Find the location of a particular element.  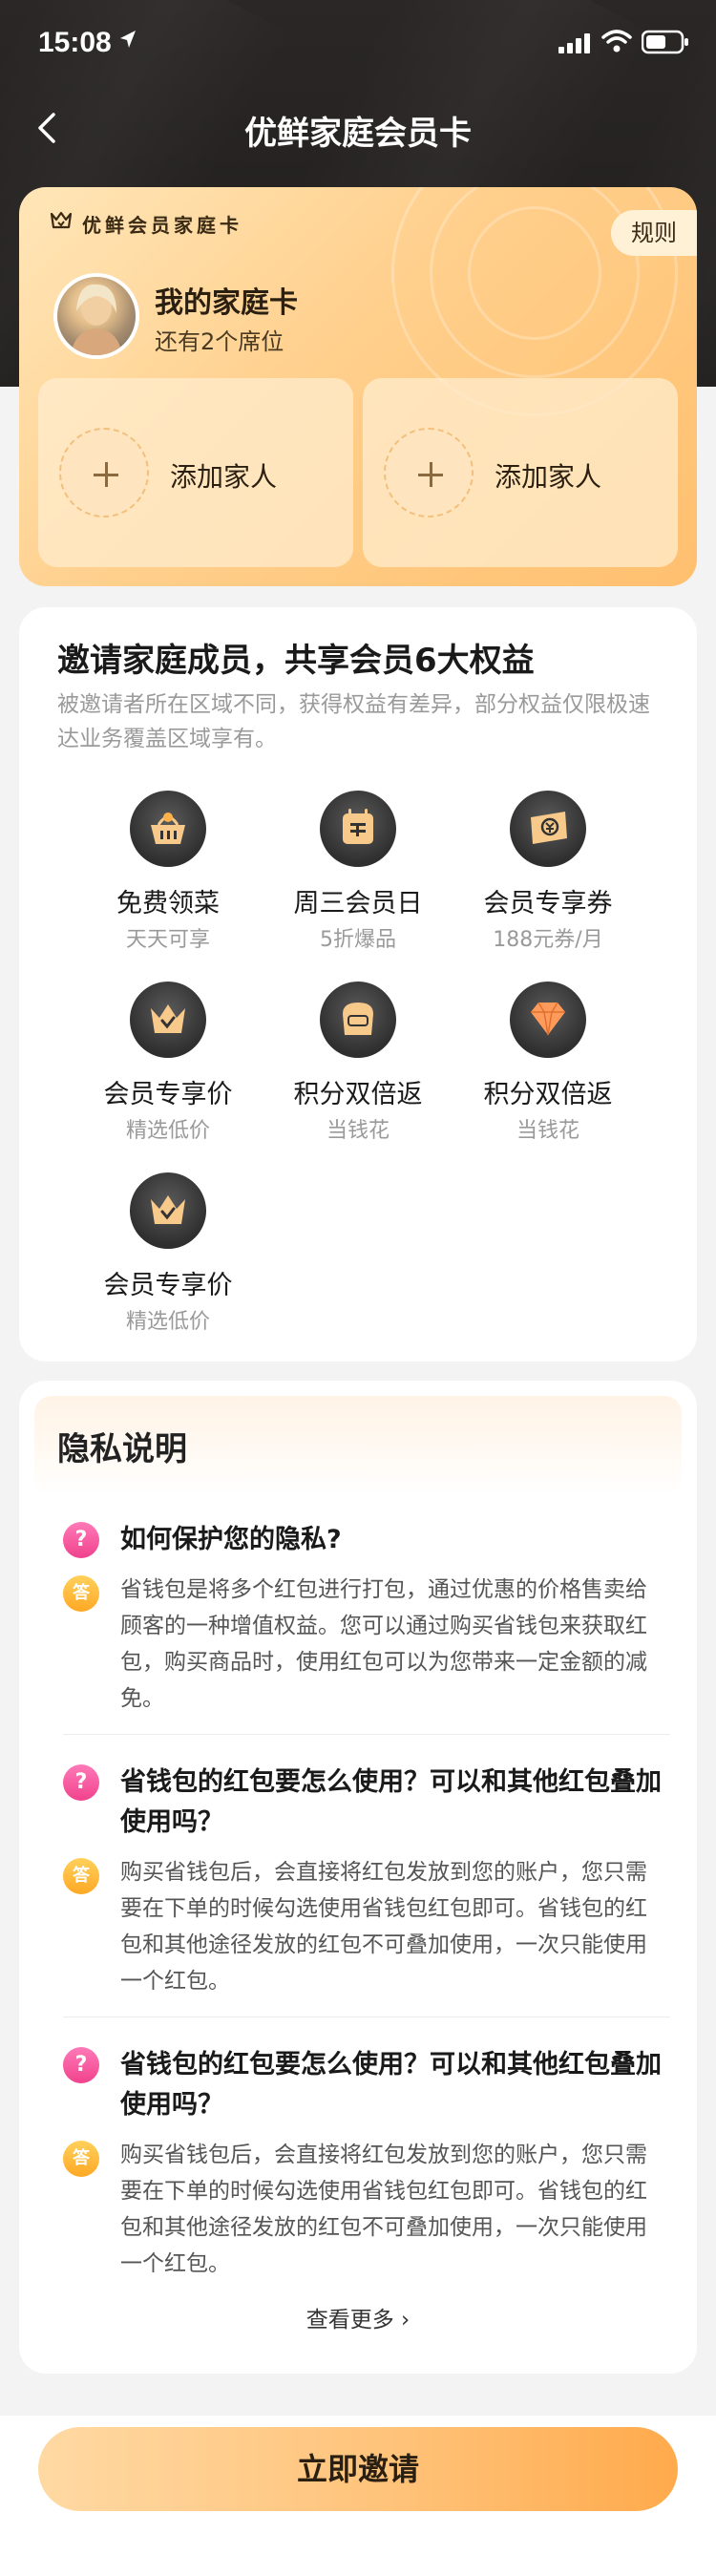

benefit-item: 免费领菜 天天可享 is located at coordinates (168, 872).